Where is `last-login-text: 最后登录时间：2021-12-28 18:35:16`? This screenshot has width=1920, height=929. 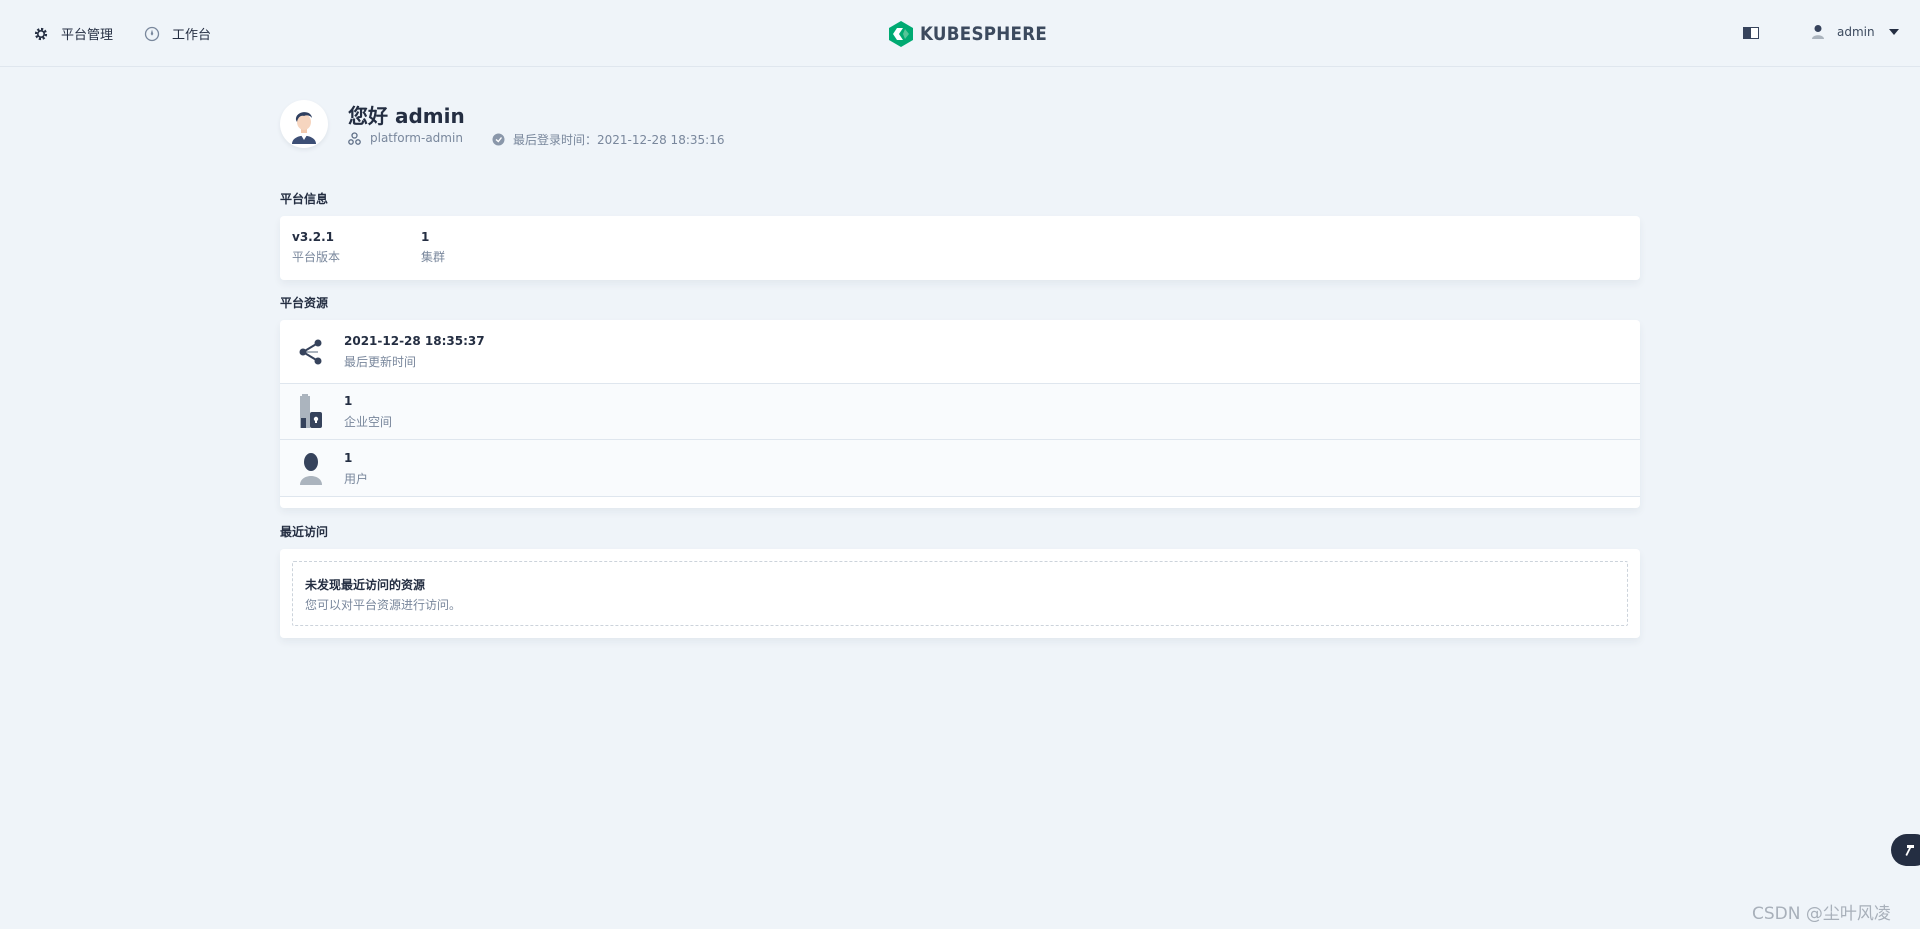 last-login-text: 最后登录时间：2021-12-28 18:35:16 is located at coordinates (619, 140).